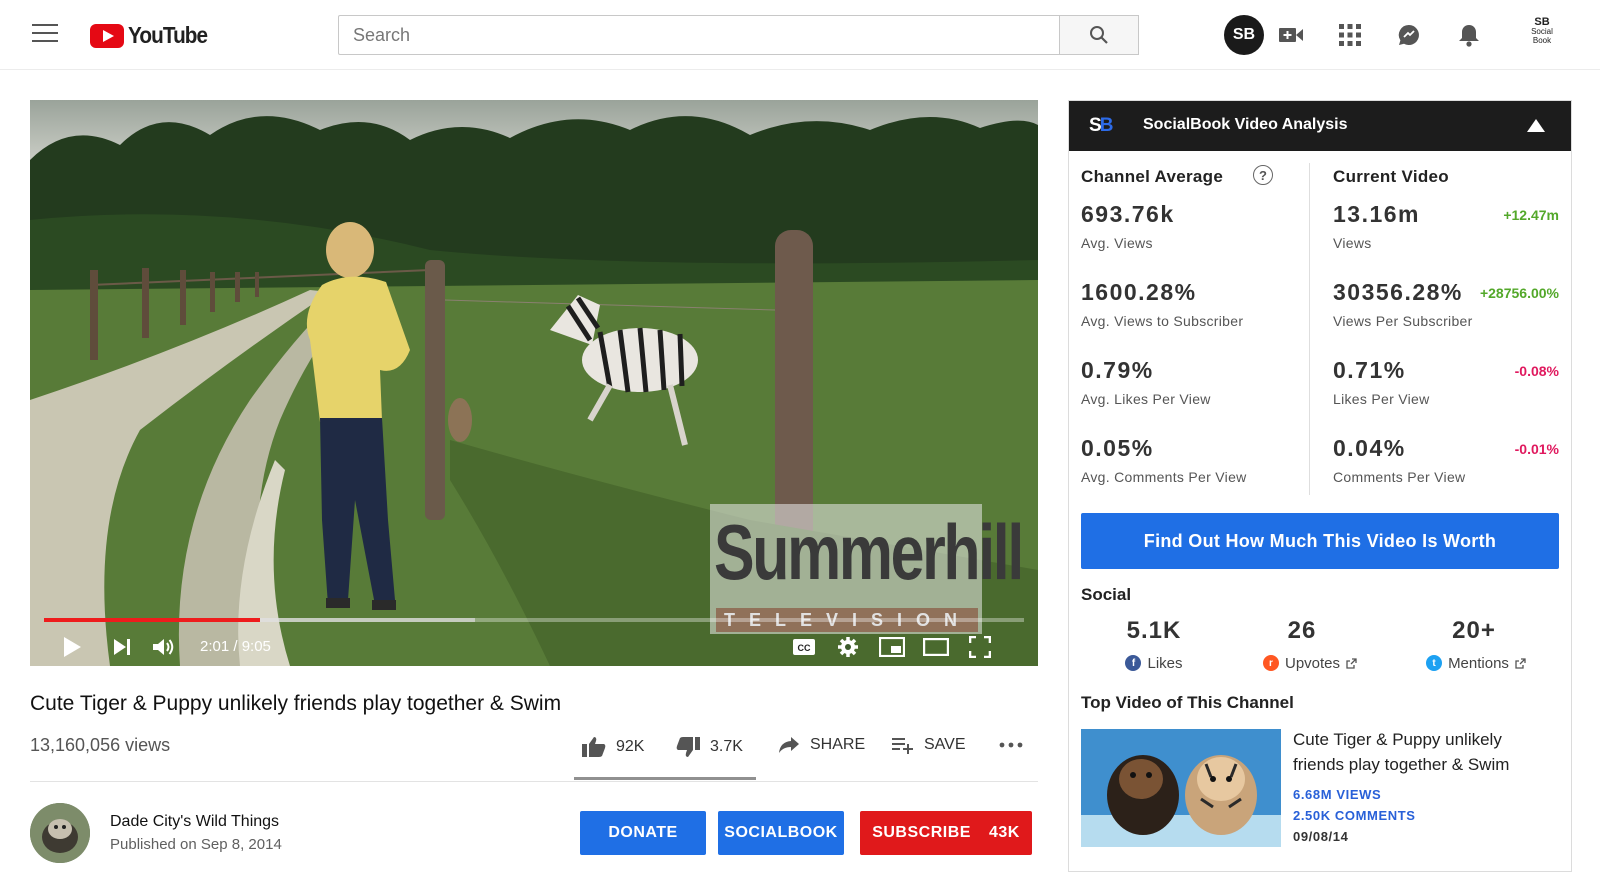 This screenshot has width=1600, height=872. I want to click on current-stat-label: Views Per Subscriber, so click(1403, 321).